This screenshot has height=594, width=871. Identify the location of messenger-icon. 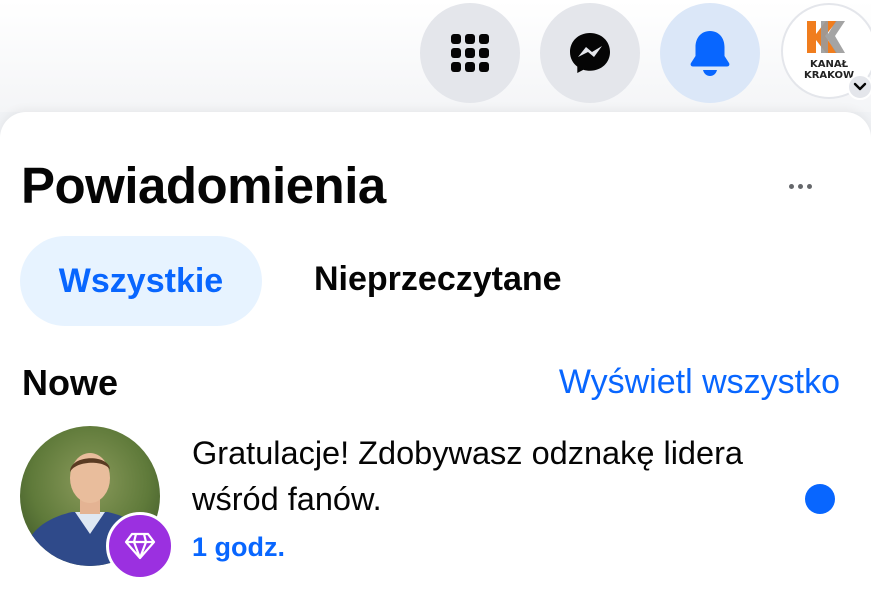
(590, 53).